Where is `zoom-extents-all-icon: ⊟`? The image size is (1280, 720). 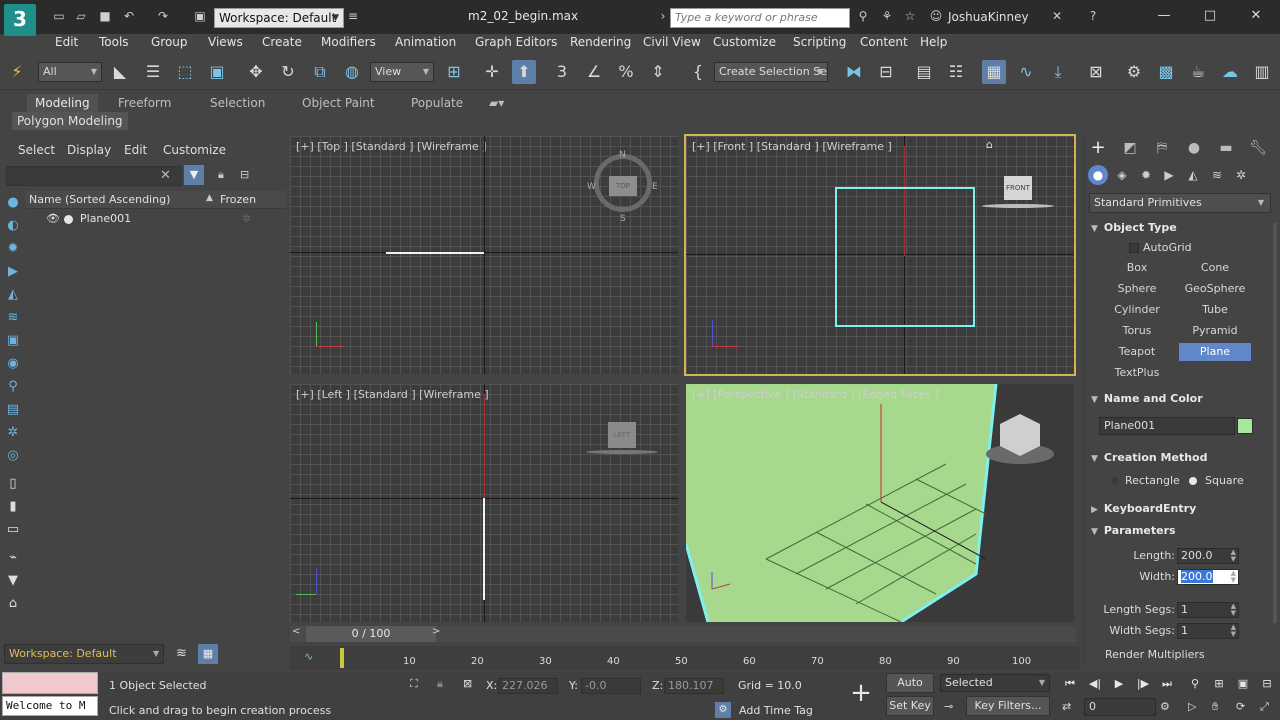
zoom-extents-all-icon: ⊟ is located at coordinates (1267, 684).